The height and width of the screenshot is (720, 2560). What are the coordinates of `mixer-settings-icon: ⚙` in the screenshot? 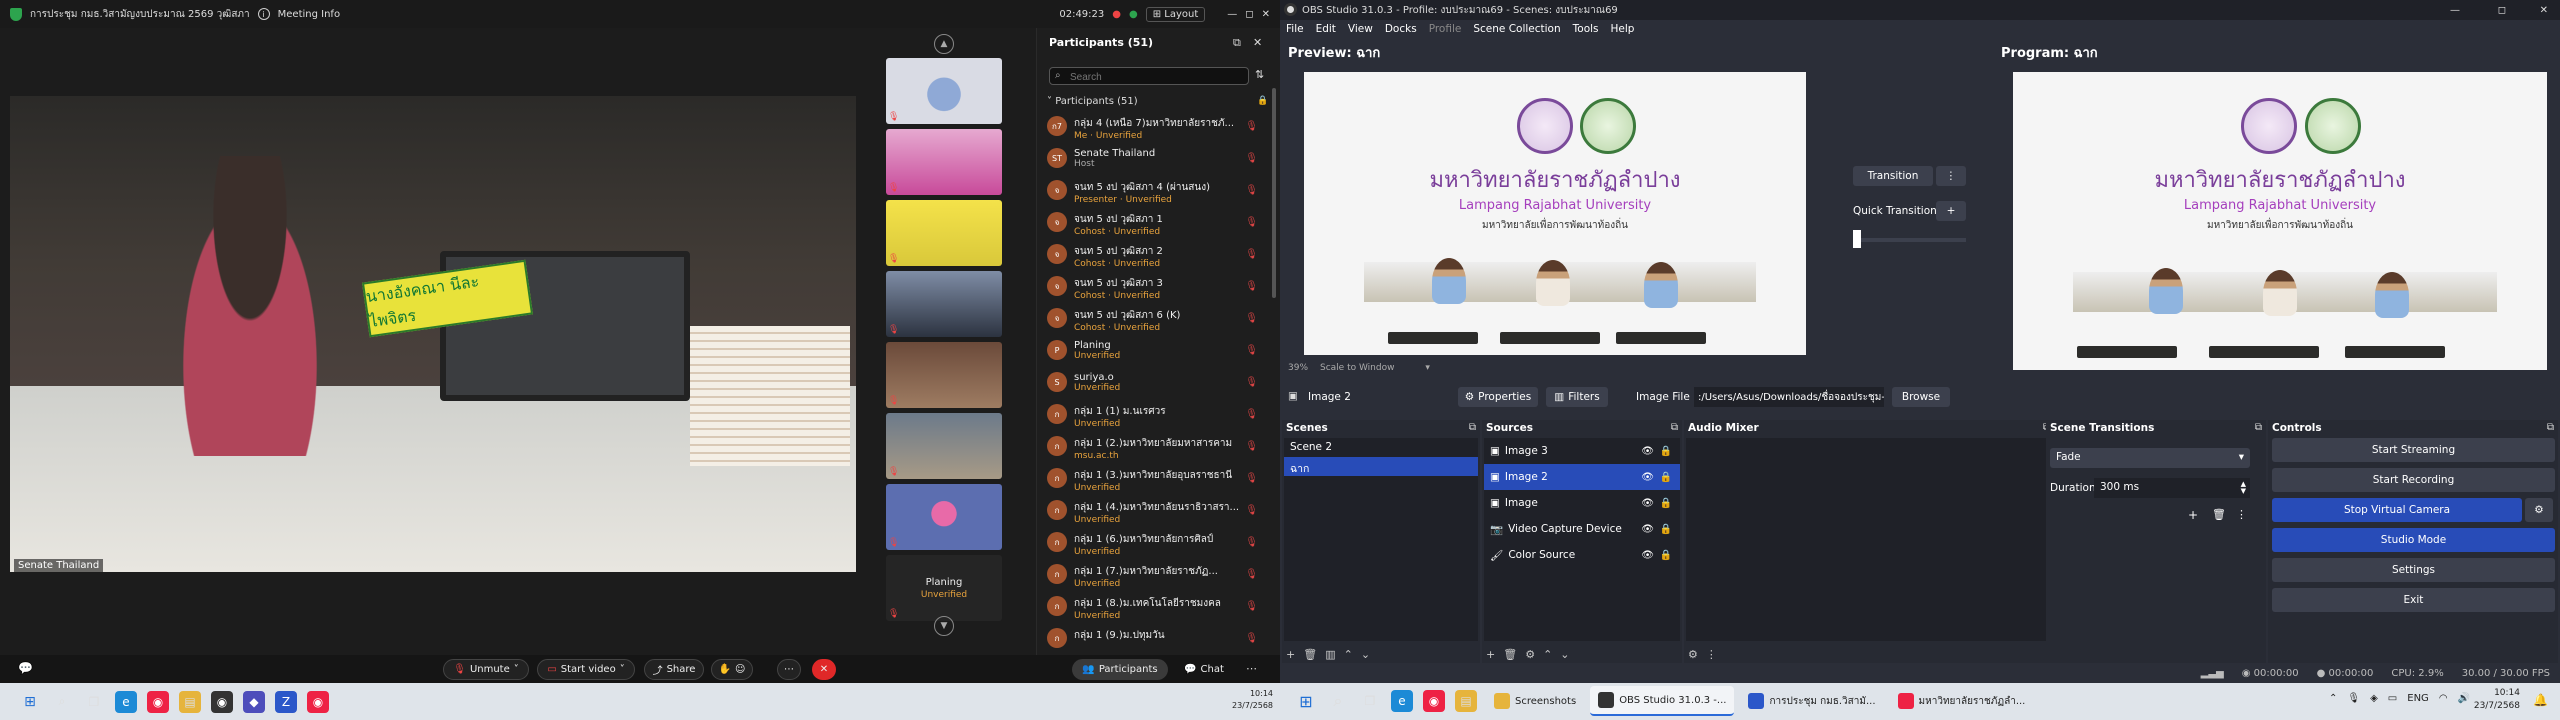 It's located at (1693, 654).